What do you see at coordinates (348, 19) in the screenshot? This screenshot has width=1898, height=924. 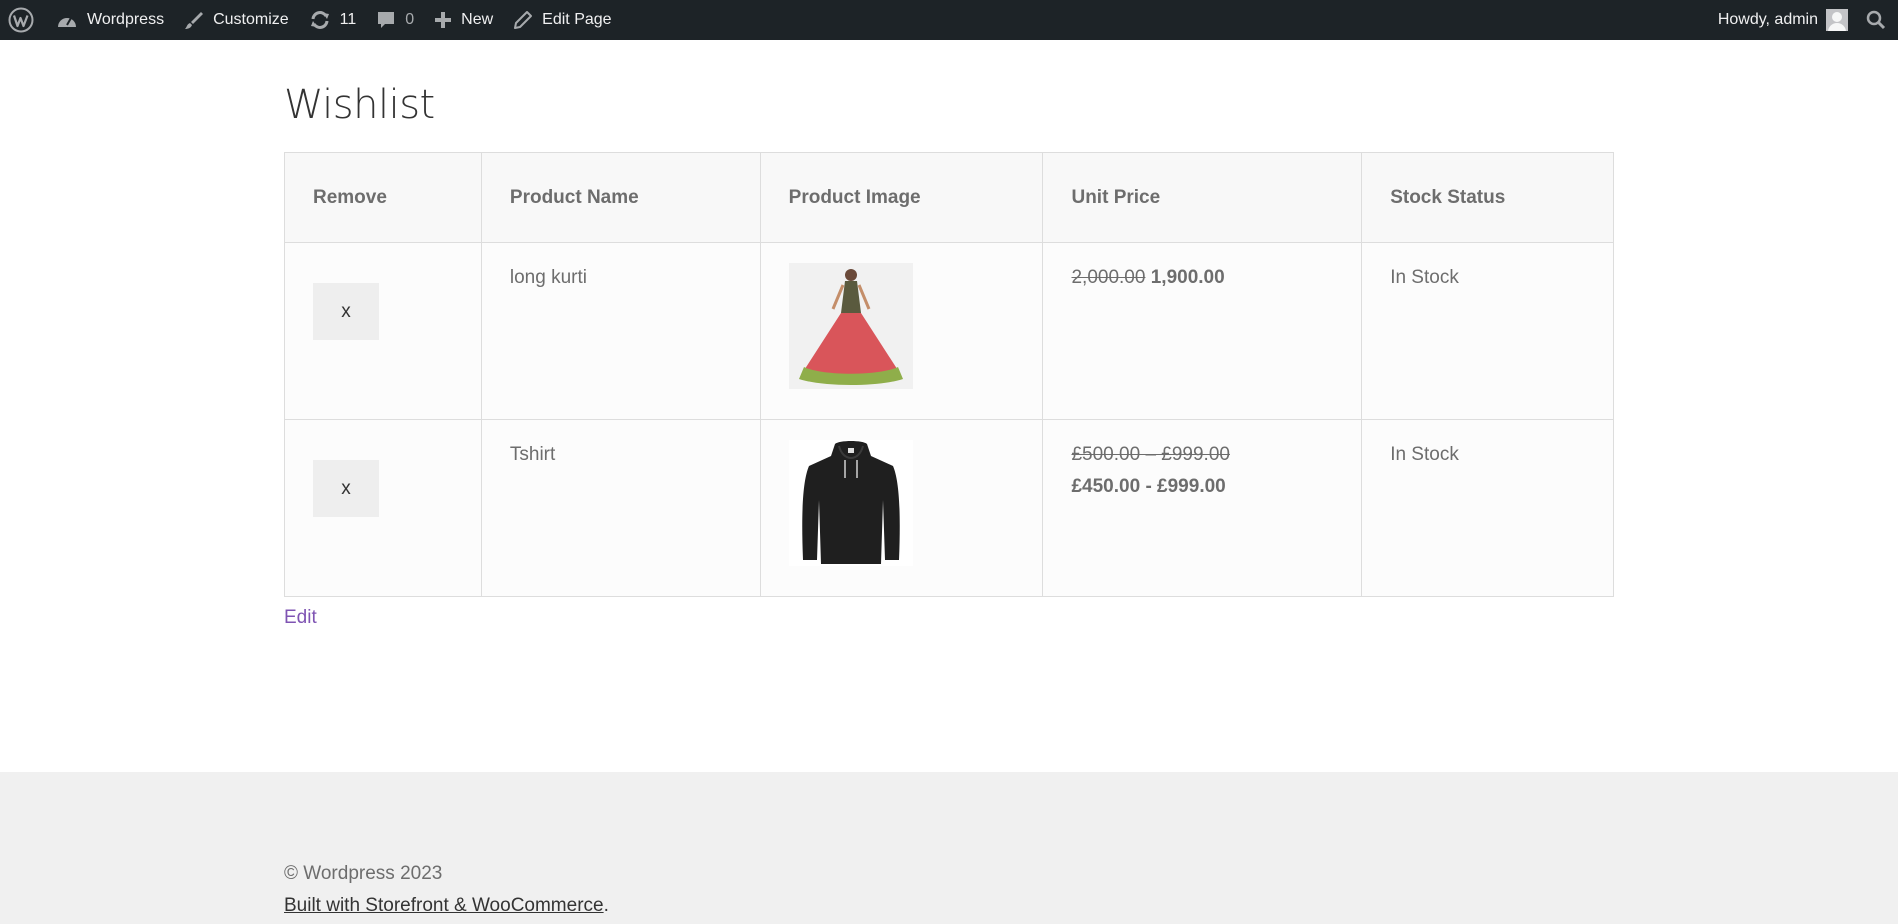 I see `updates-count: 11` at bounding box center [348, 19].